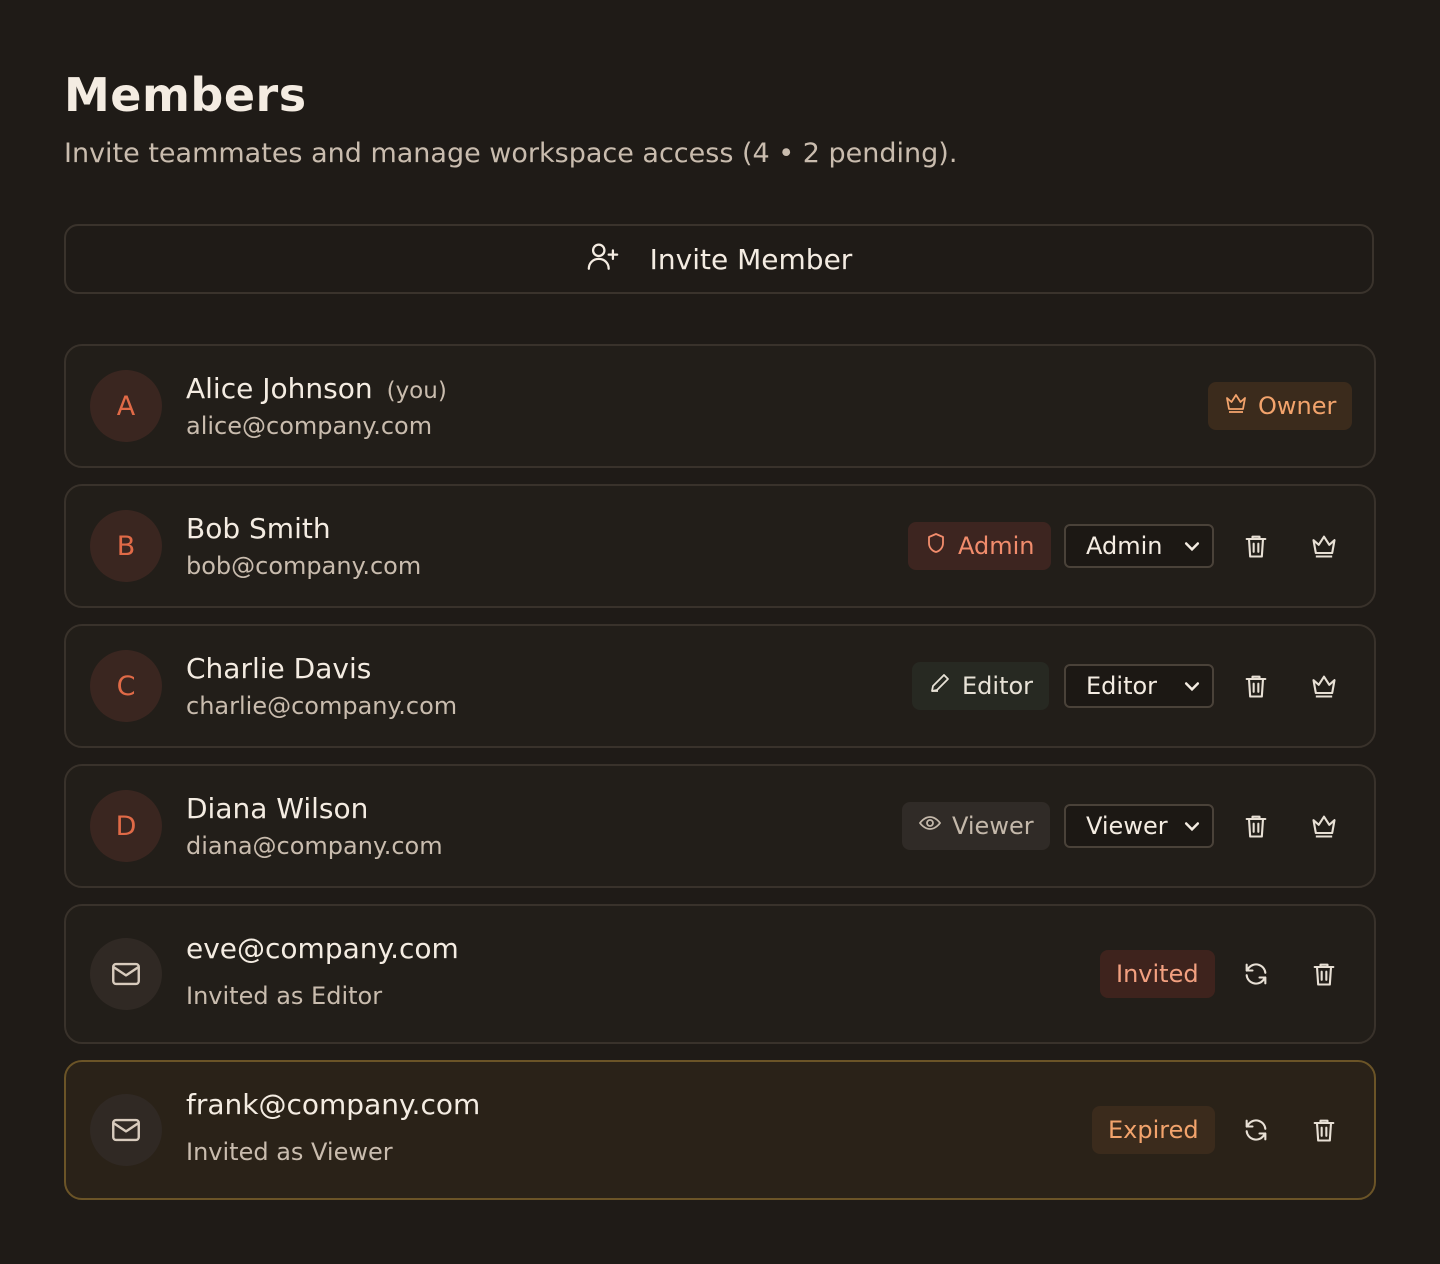  I want to click on role-badge-label: Editor, so click(998, 686).